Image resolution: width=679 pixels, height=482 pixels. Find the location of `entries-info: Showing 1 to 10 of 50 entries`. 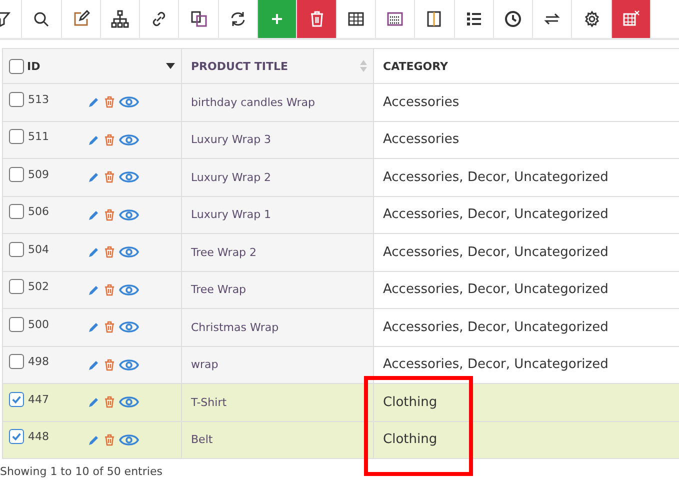

entries-info: Showing 1 to 10 of 50 entries is located at coordinates (82, 471).